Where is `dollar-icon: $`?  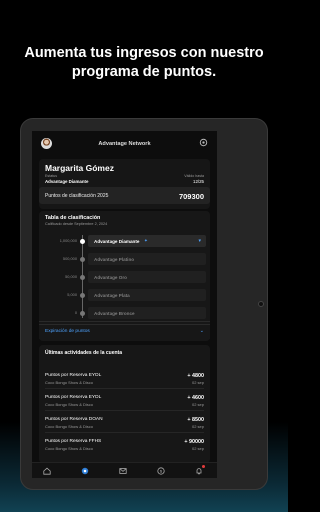
dollar-icon: $ is located at coordinates (161, 471).